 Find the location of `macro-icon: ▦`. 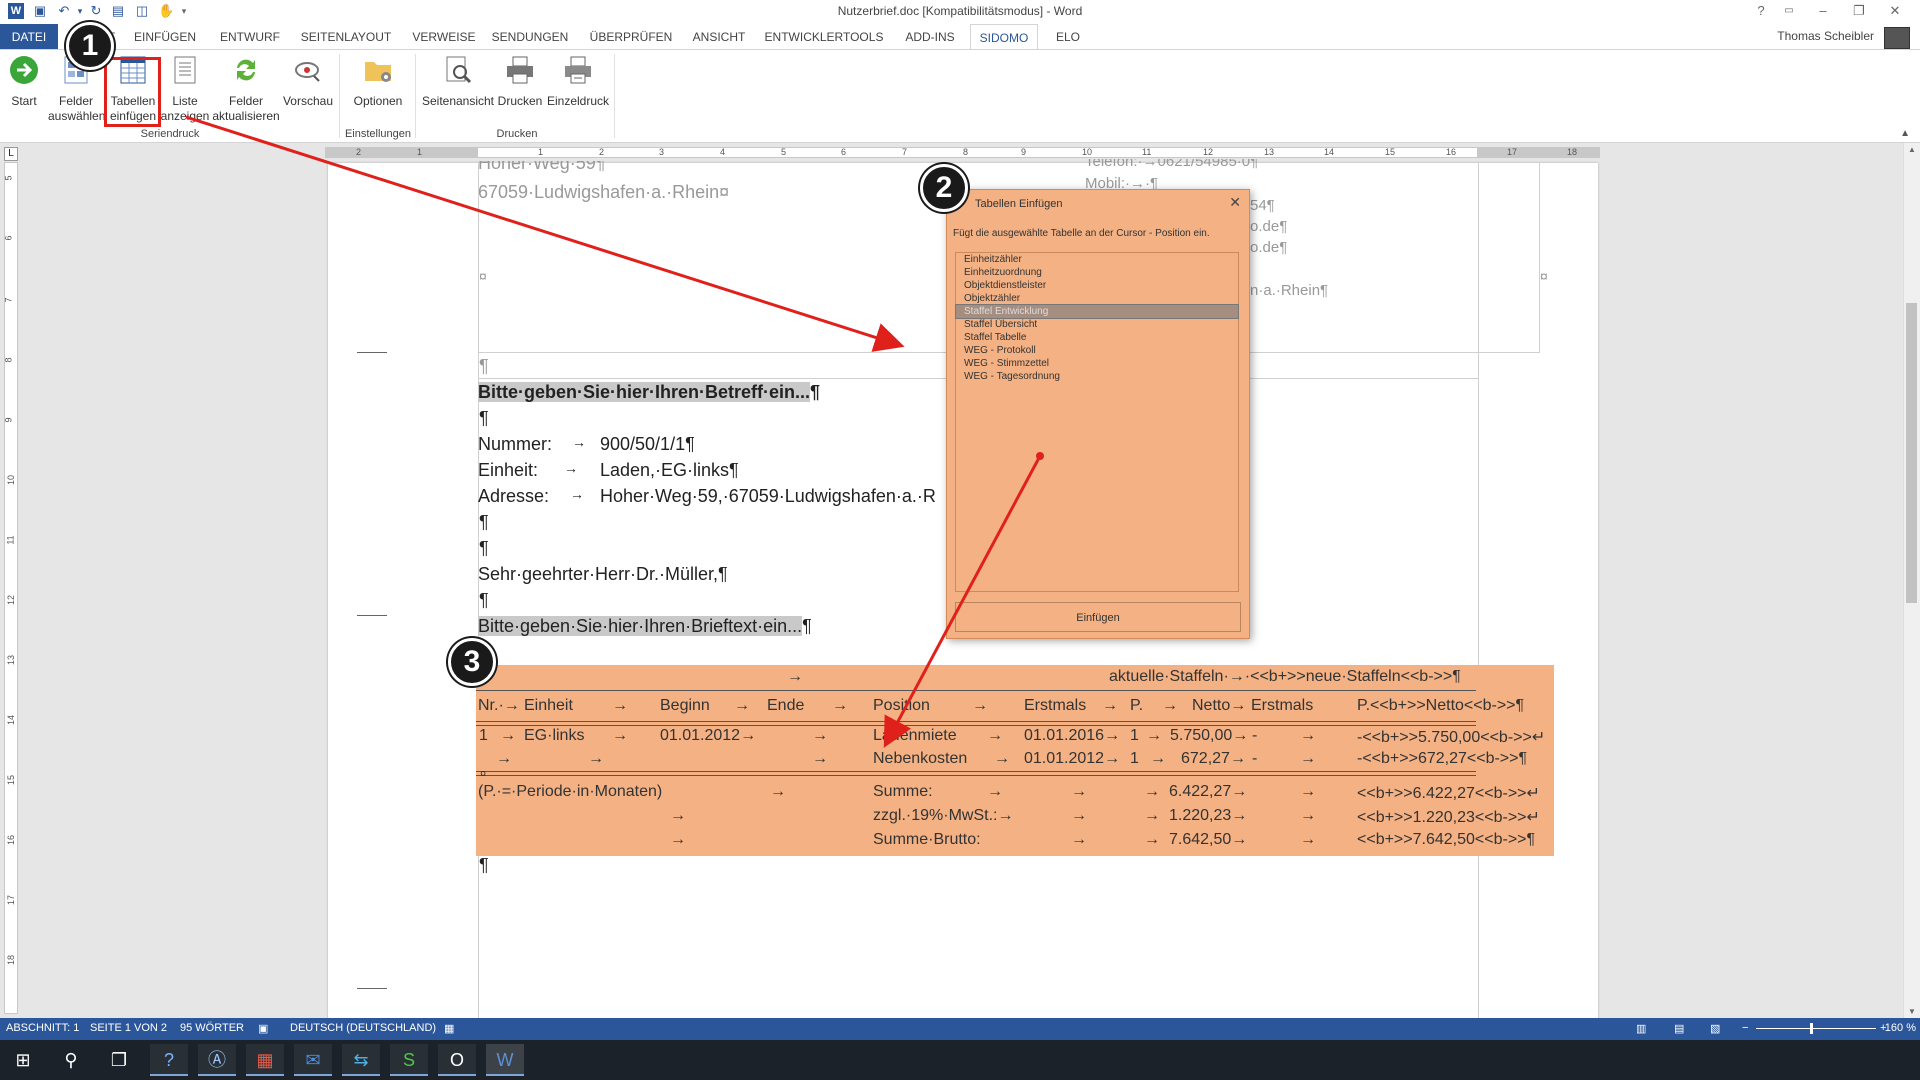

macro-icon: ▦ is located at coordinates (449, 1028).